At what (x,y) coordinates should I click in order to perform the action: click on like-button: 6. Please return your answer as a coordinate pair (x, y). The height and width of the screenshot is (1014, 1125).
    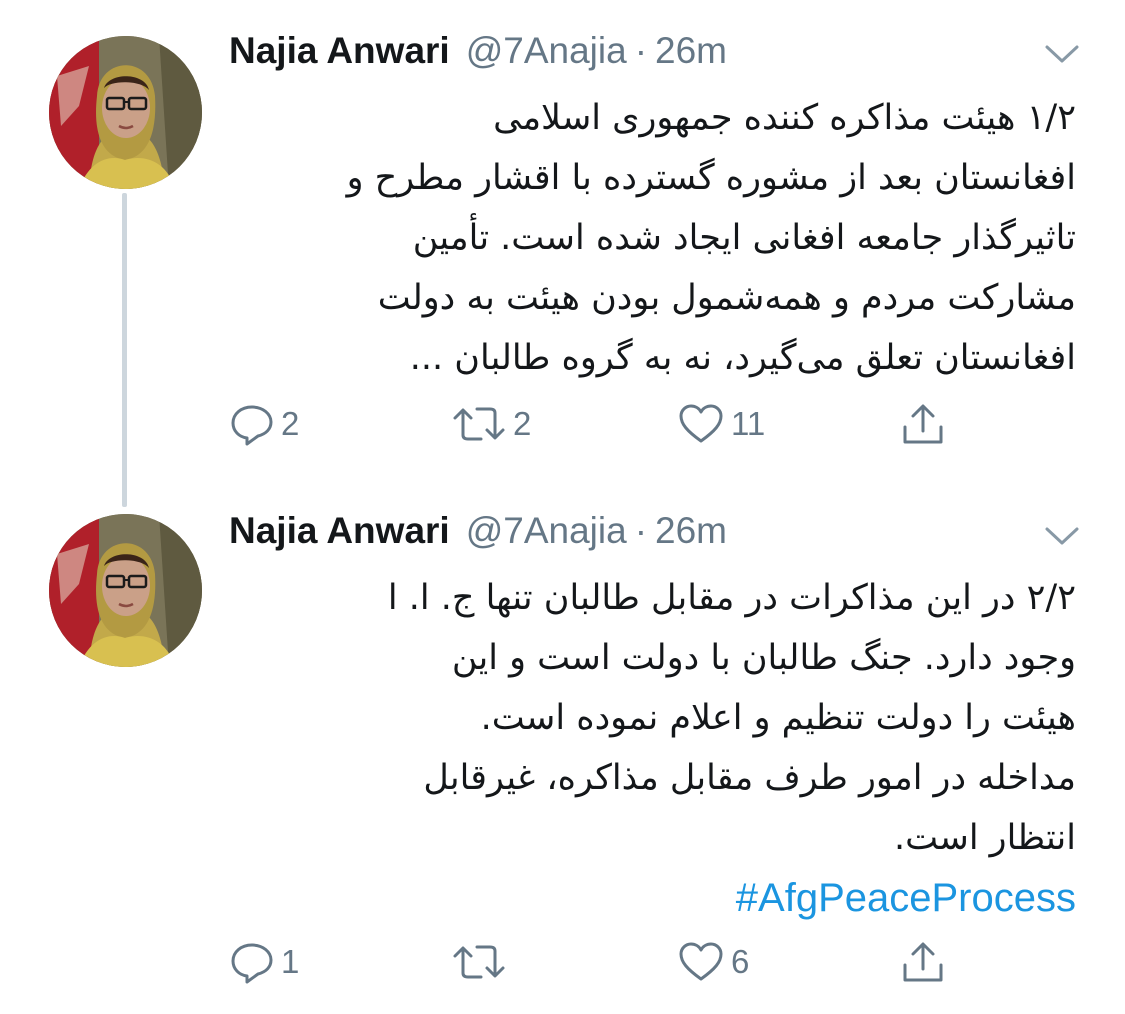
    Looking at the image, I should click on (713, 962).